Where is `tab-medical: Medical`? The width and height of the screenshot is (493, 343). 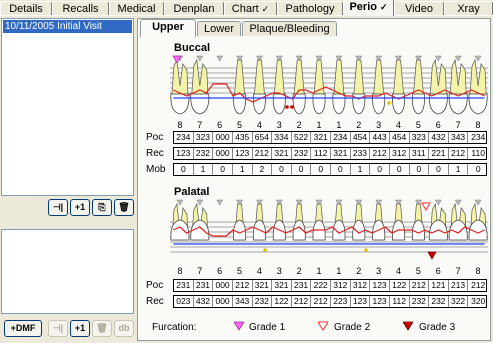 tab-medical: Medical is located at coordinates (136, 8).